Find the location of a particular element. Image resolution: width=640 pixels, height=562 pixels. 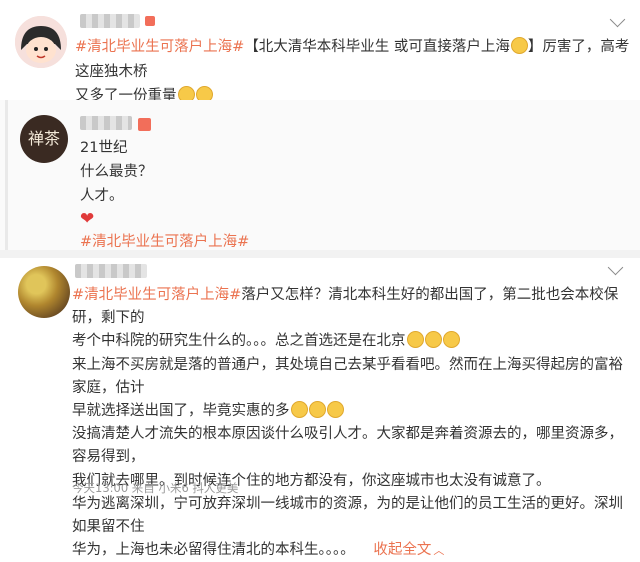

smile-emoji-icon is located at coordinates (519, 45).